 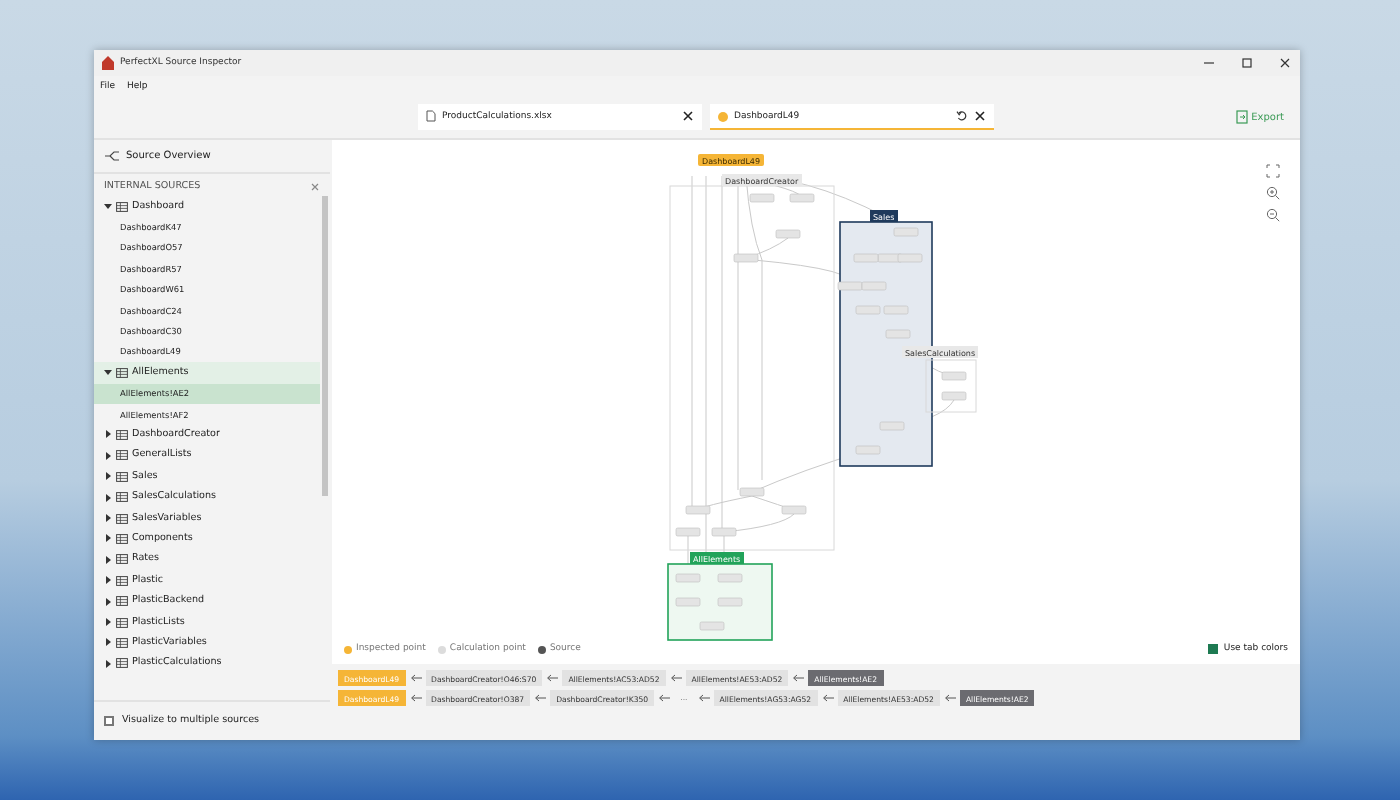 I want to click on branch-icon, so click(x=112, y=156).